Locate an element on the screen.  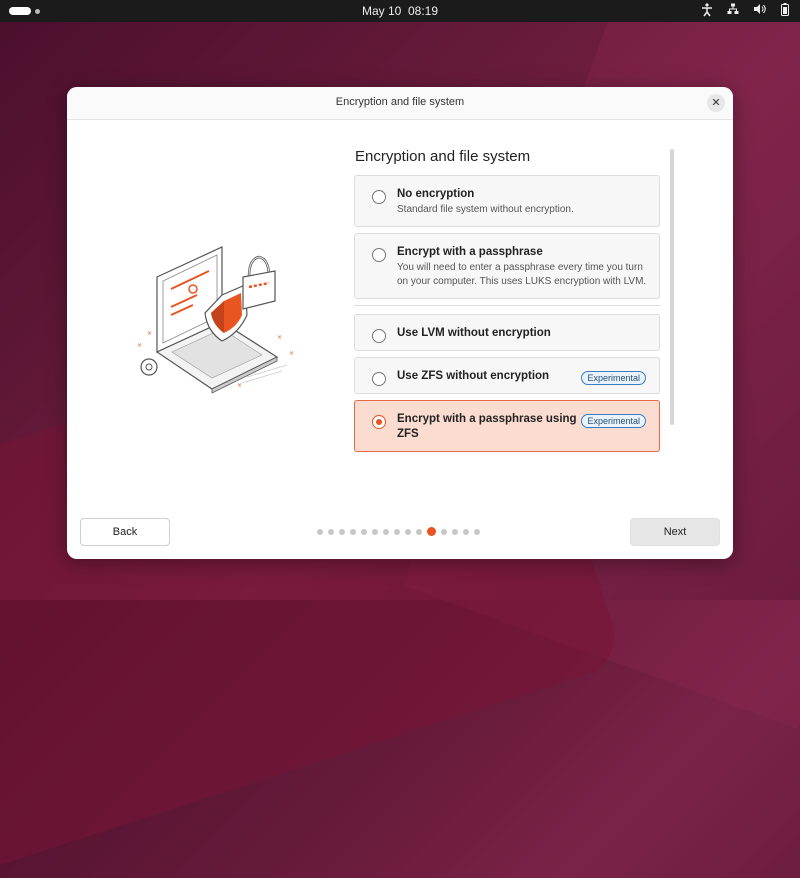
battery-icon is located at coordinates (785, 11).